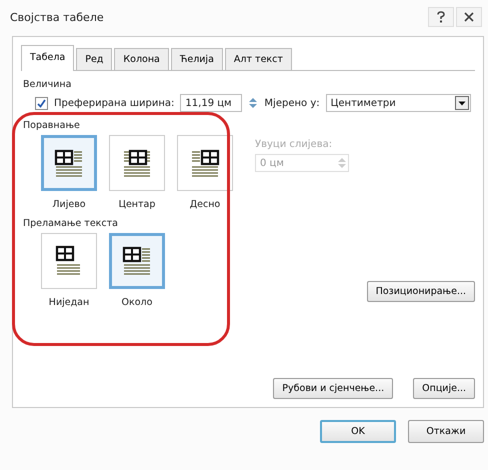 The height and width of the screenshot is (470, 488). Describe the element at coordinates (196, 59) in the screenshot. I see `tab: Ћелија` at that location.